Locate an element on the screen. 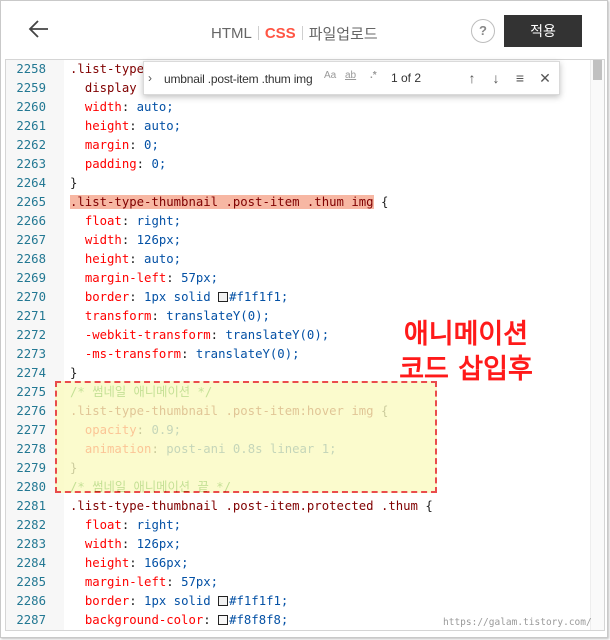 The image size is (610, 640). line-number: 2258 is located at coordinates (31, 69).